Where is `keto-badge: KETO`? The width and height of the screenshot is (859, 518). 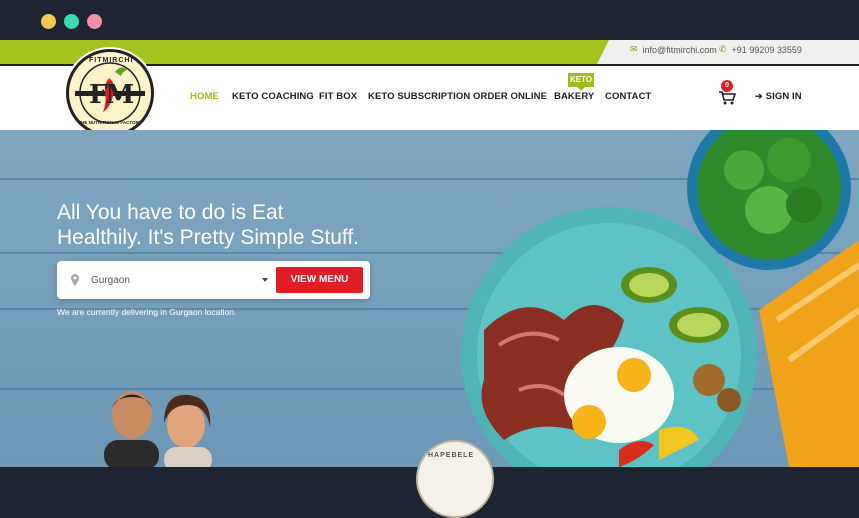
keto-badge: KETO is located at coordinates (581, 82).